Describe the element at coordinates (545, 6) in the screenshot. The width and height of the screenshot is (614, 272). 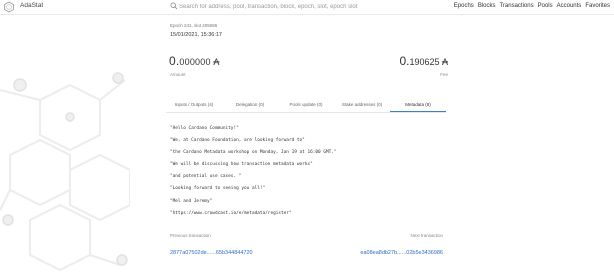
I see `nav-pools: Pools` at that location.